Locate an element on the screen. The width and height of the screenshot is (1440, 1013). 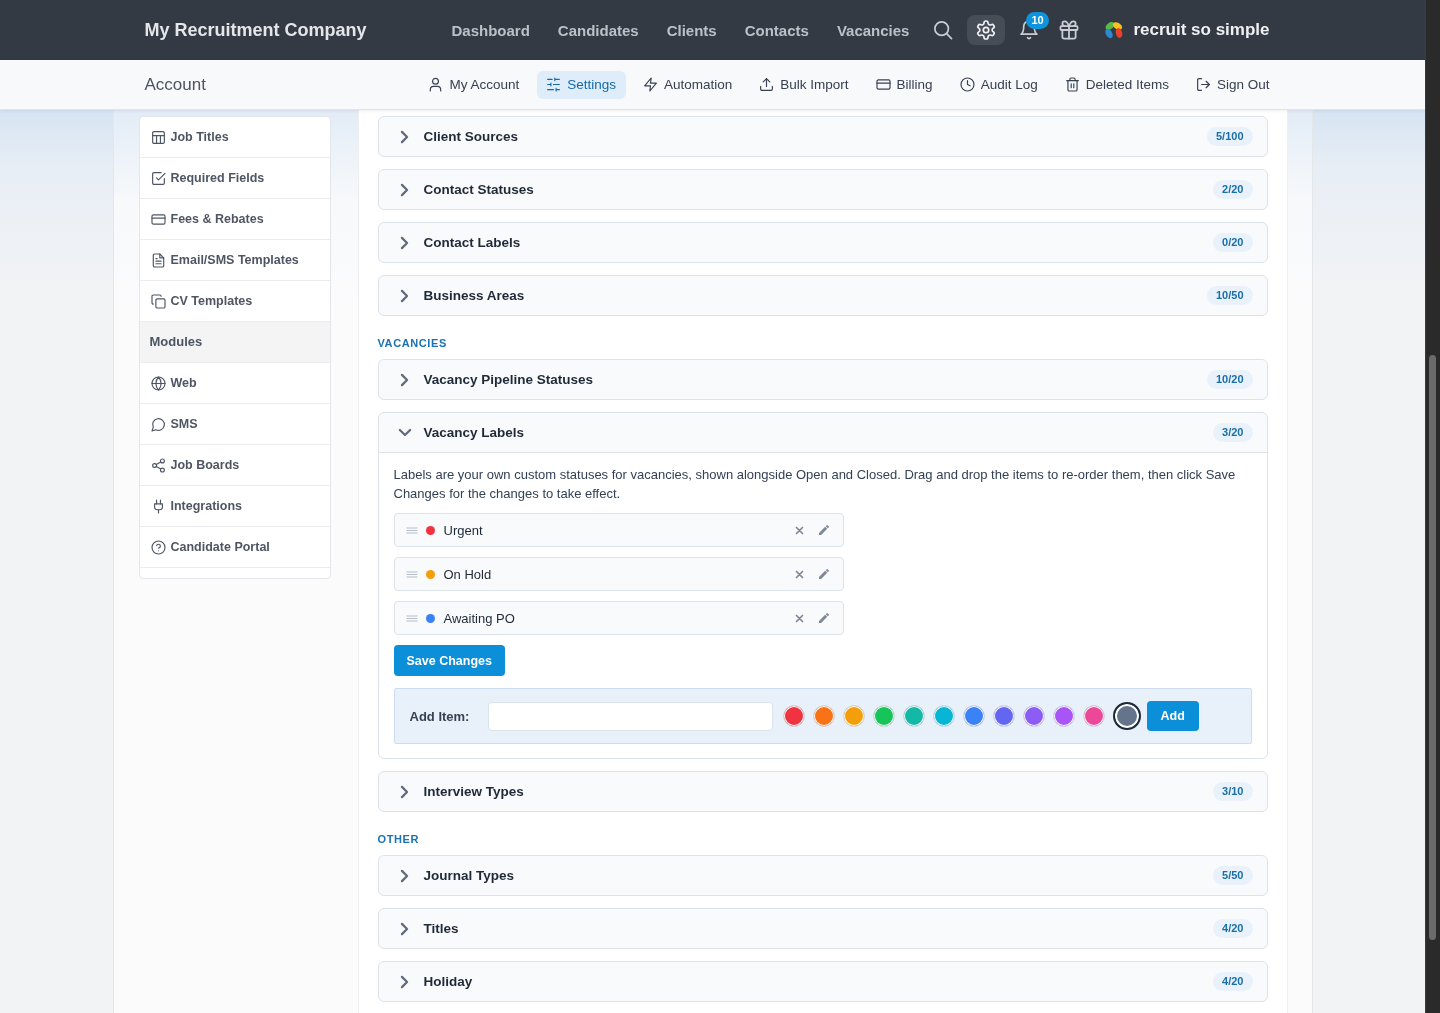
page-title: Account is located at coordinates (175, 84).